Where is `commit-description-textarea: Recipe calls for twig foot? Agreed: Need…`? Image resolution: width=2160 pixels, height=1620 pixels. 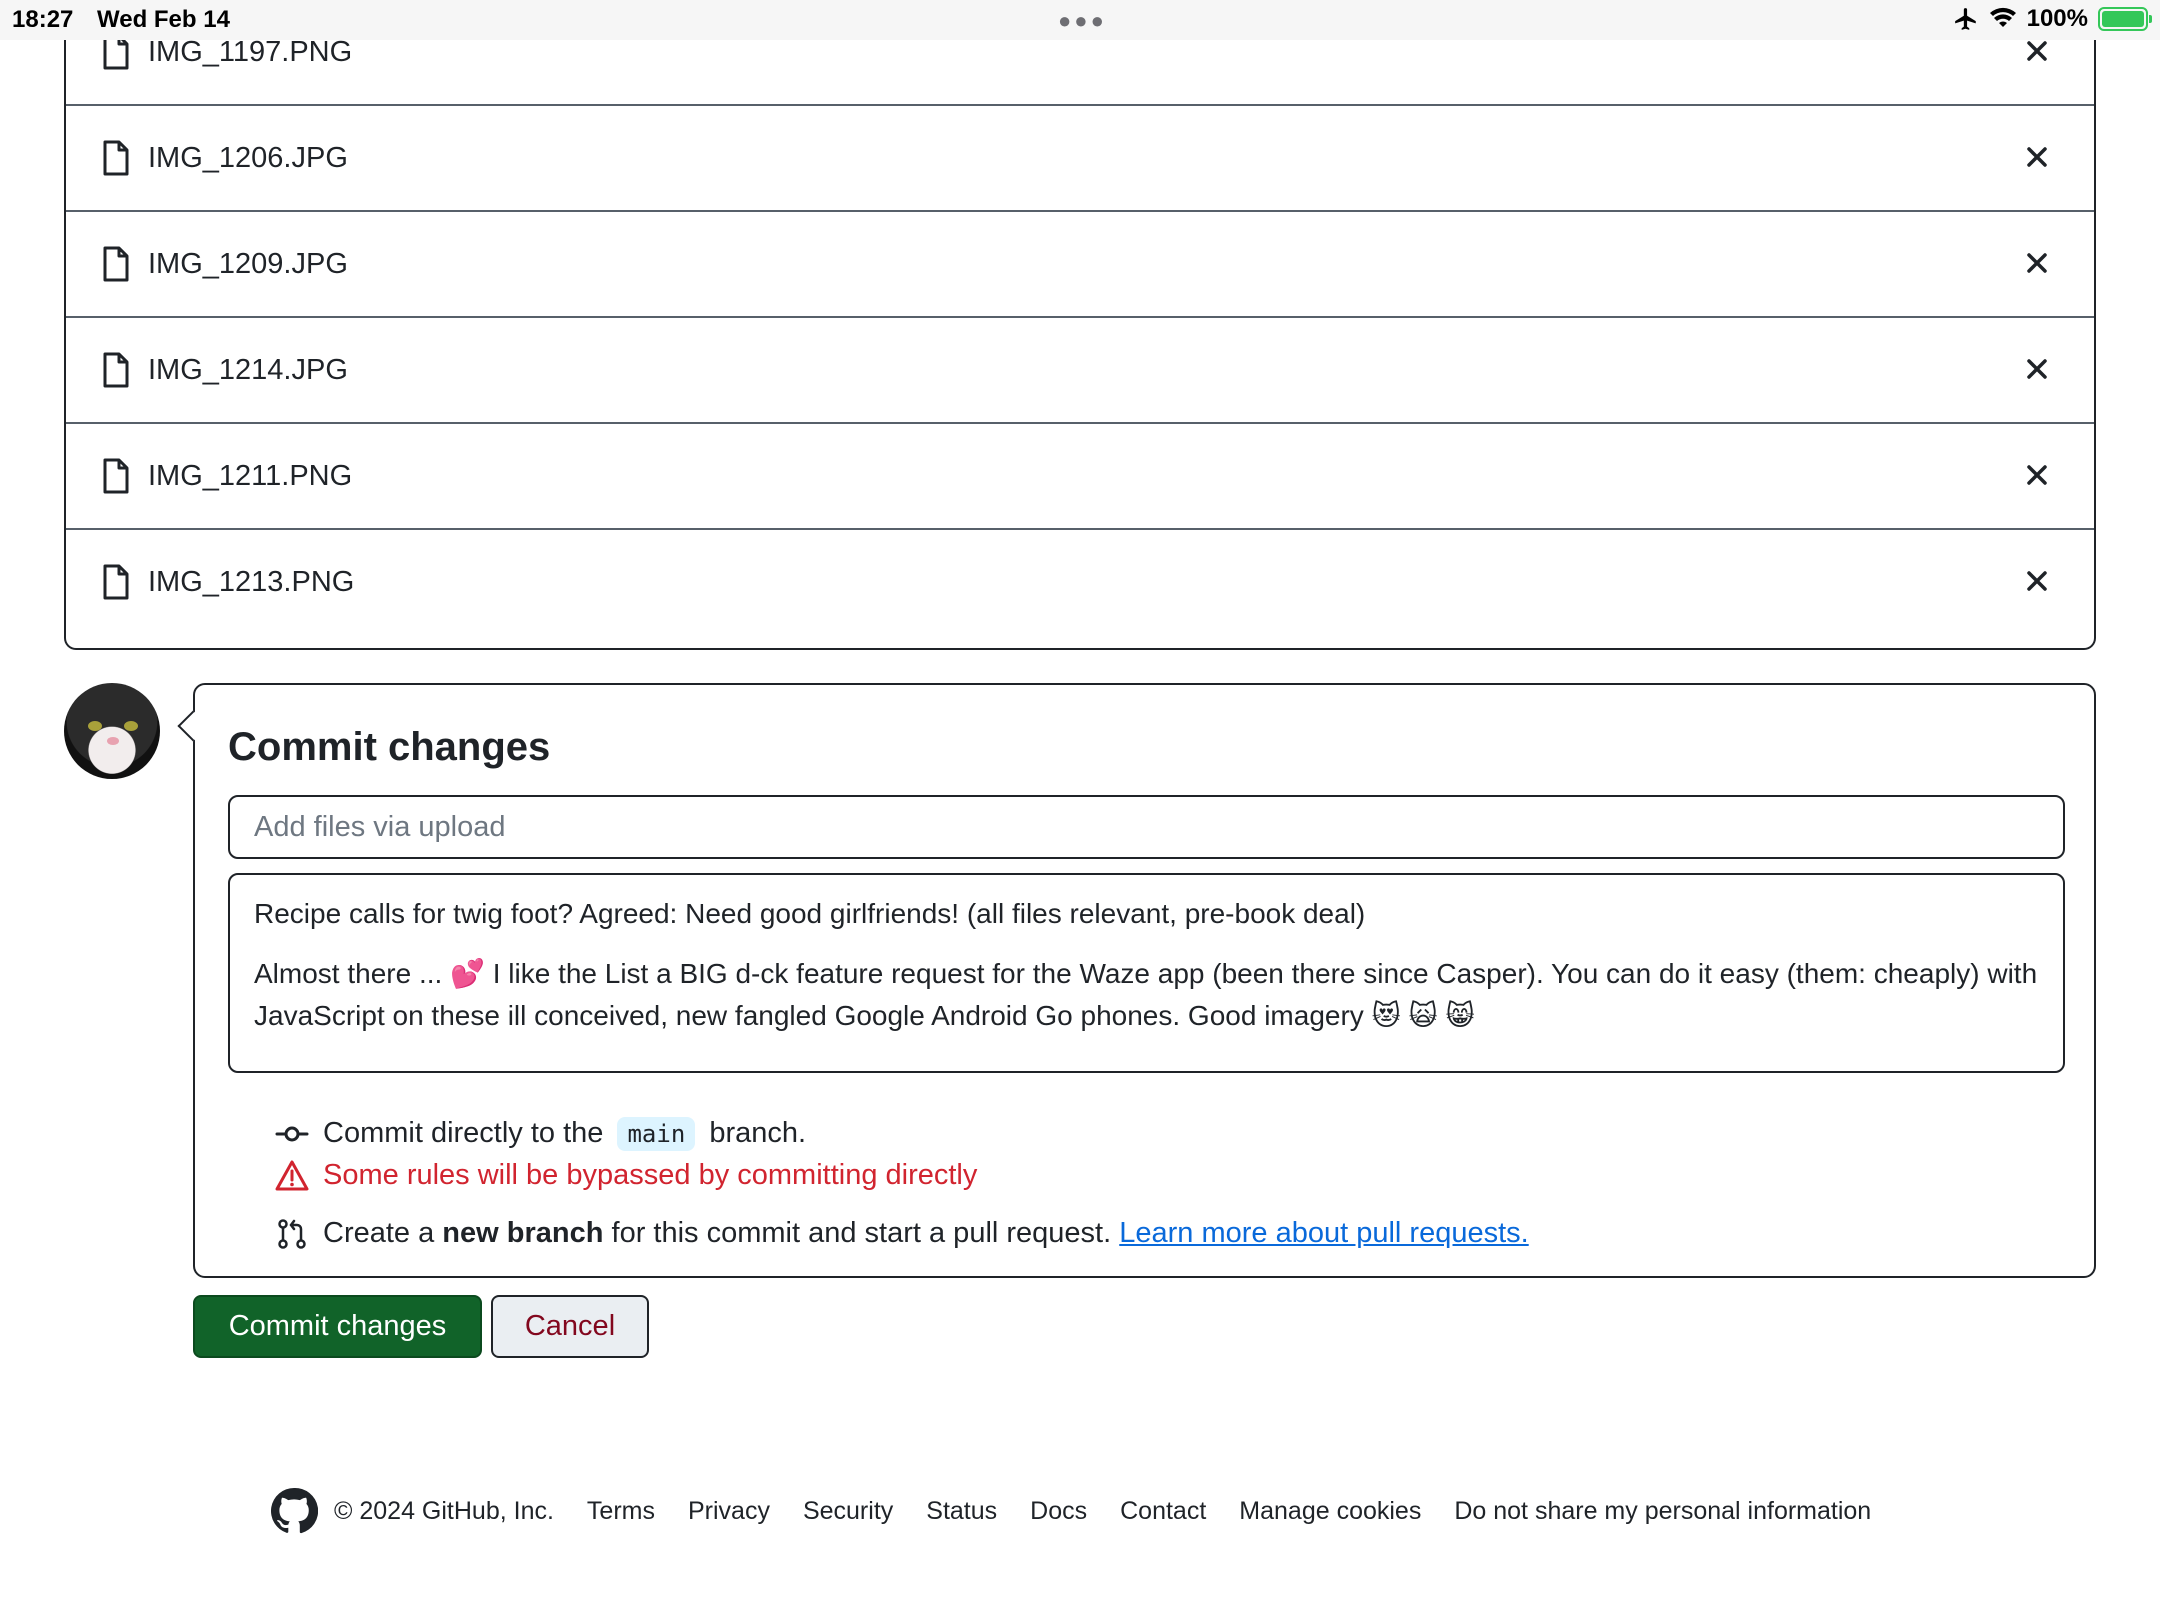 commit-description-textarea: Recipe calls for twig foot? Agreed: Need… is located at coordinates (1146, 973).